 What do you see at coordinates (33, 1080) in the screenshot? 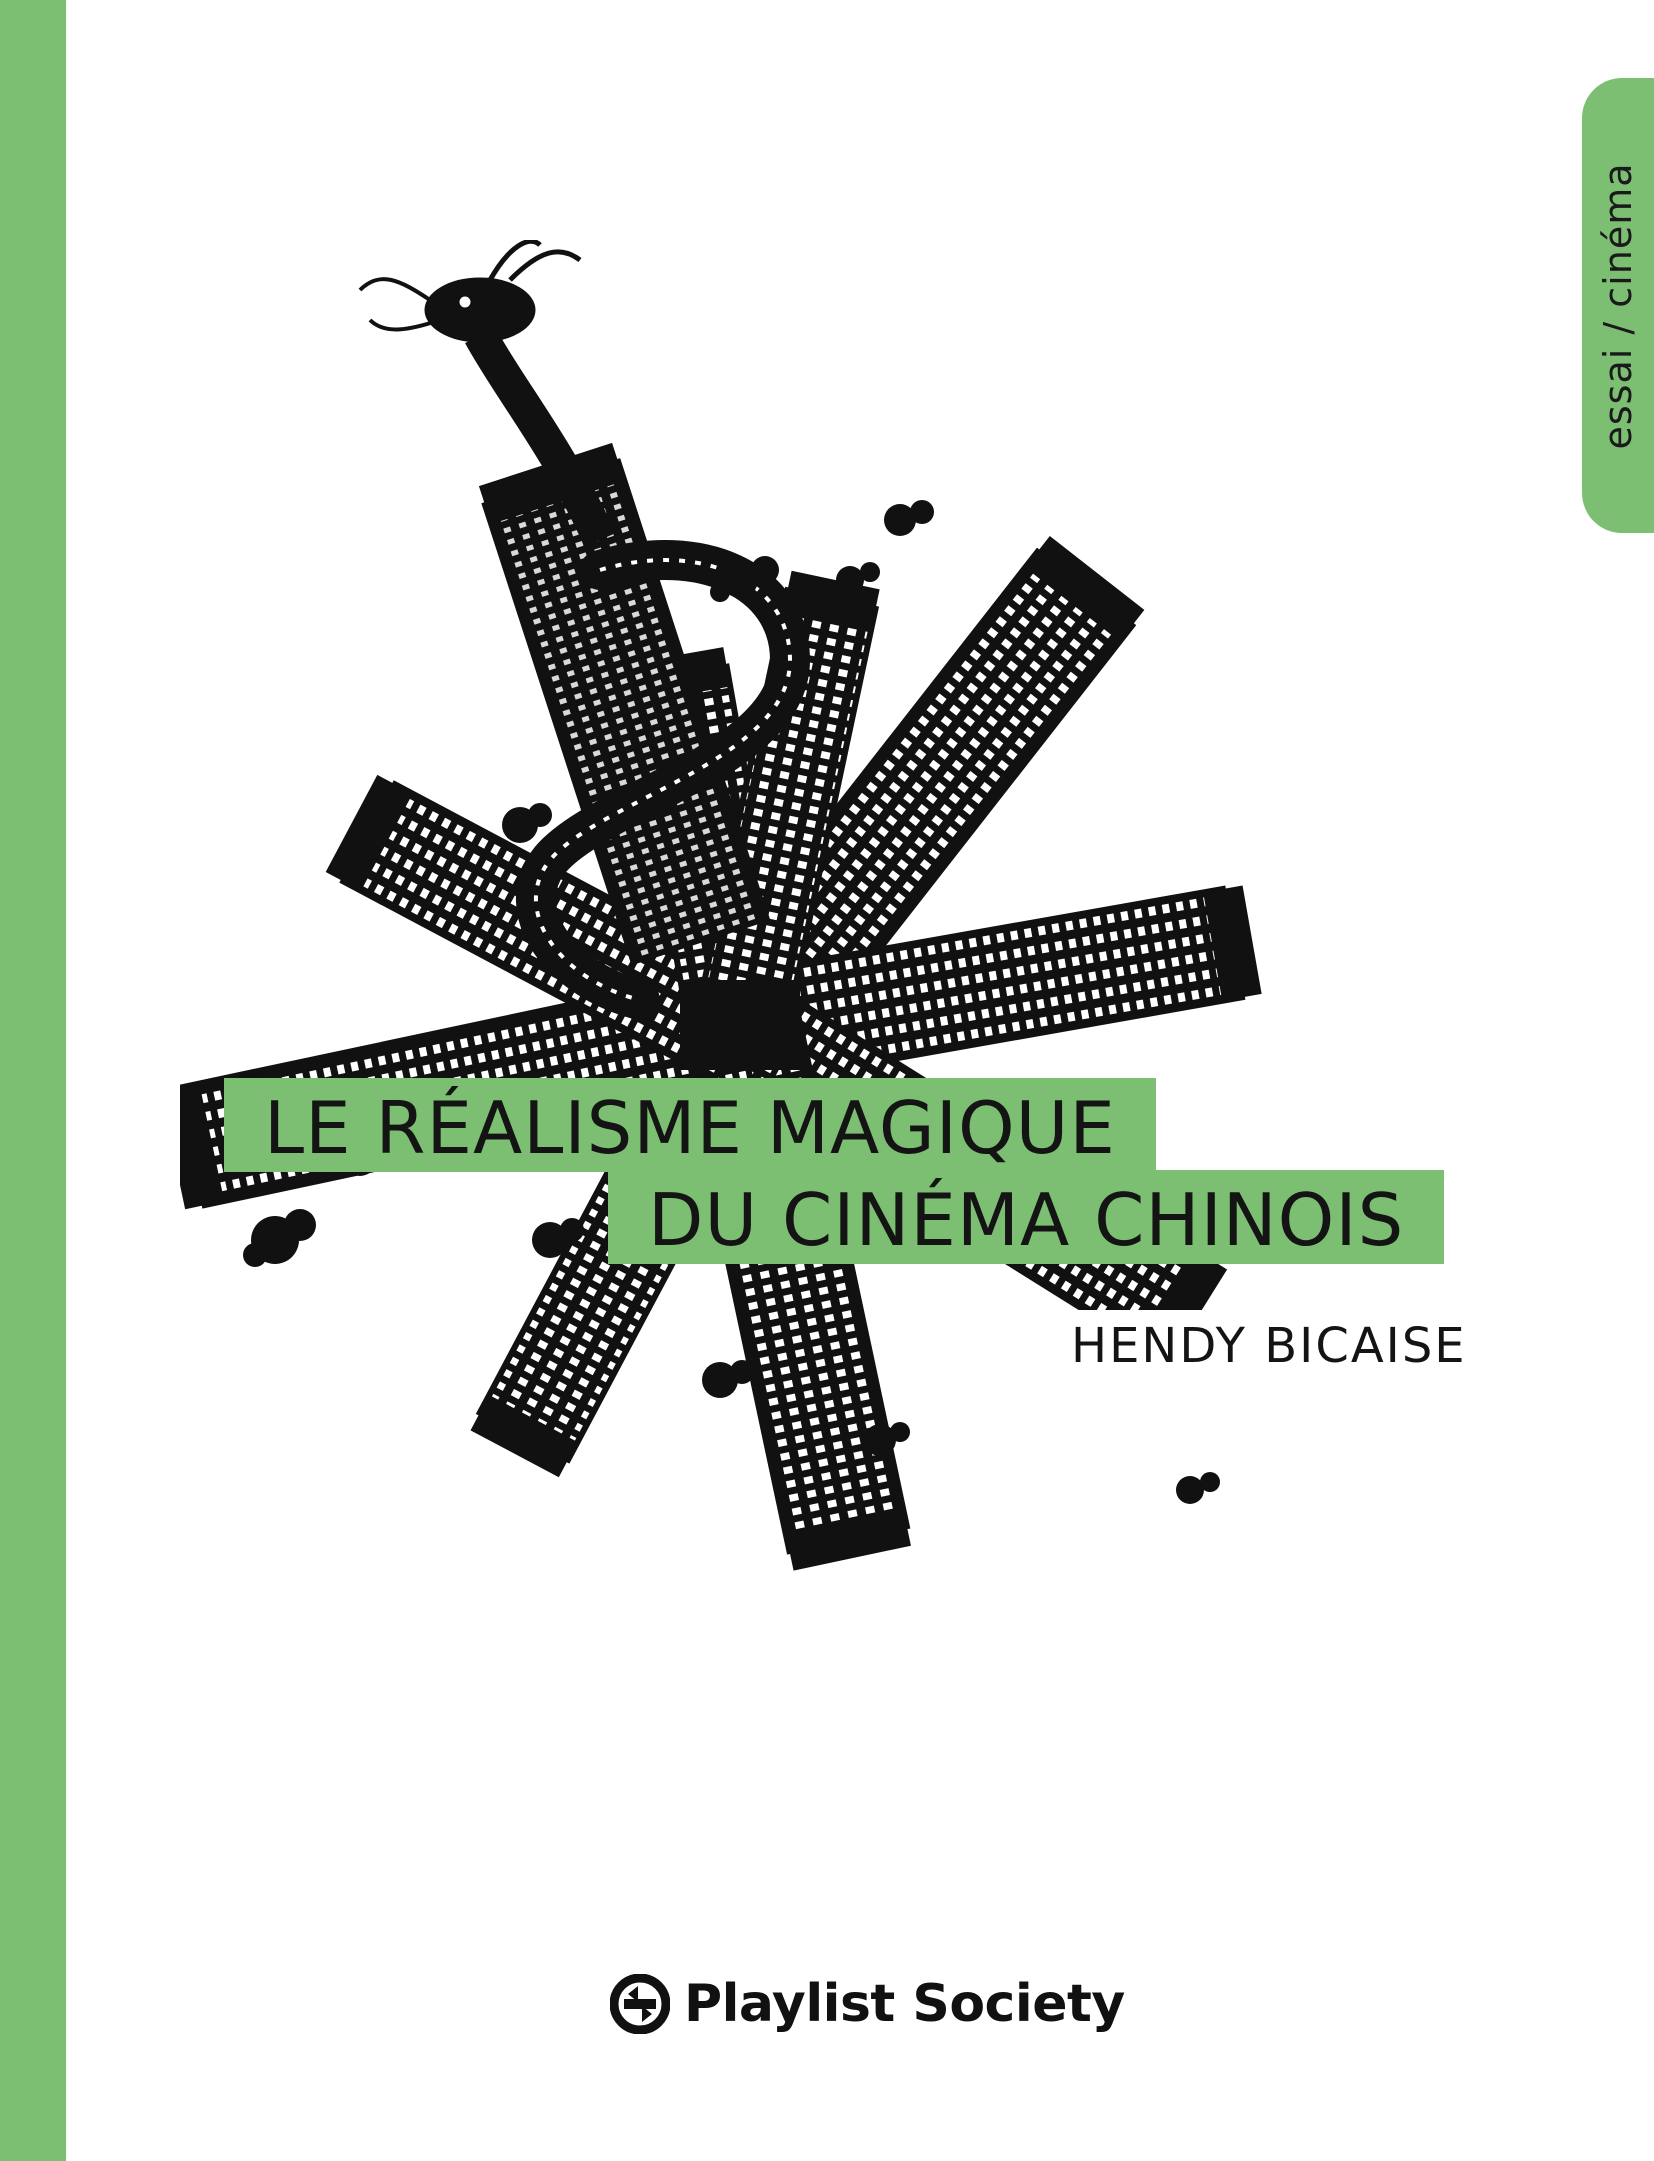
I see `green-spine-stripe` at bounding box center [33, 1080].